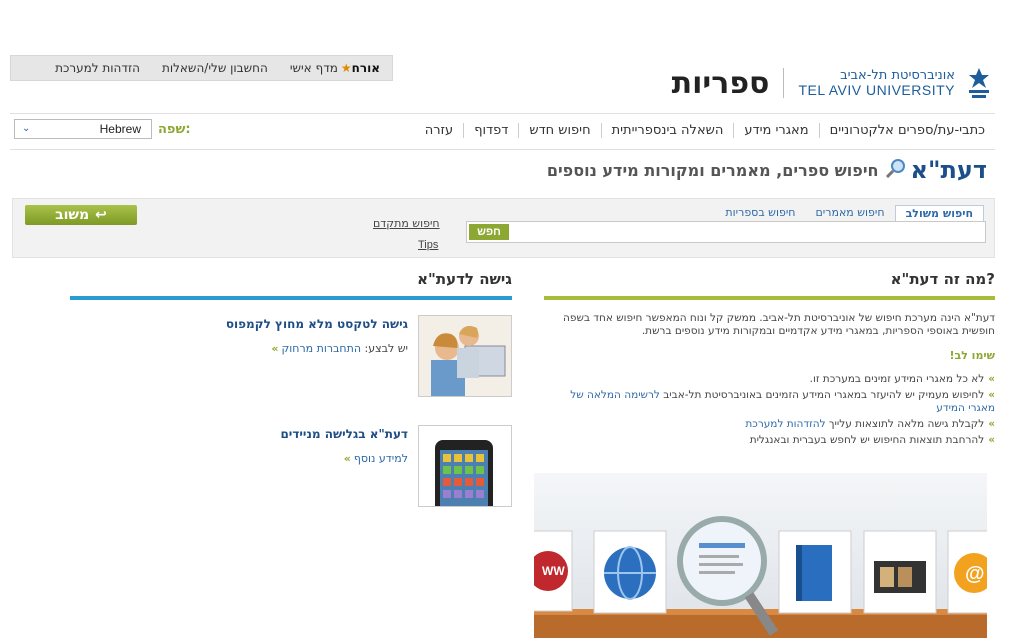 The width and height of the screenshot is (1024, 638). I want to click on illustration-svg: WW @, so click(760, 577).